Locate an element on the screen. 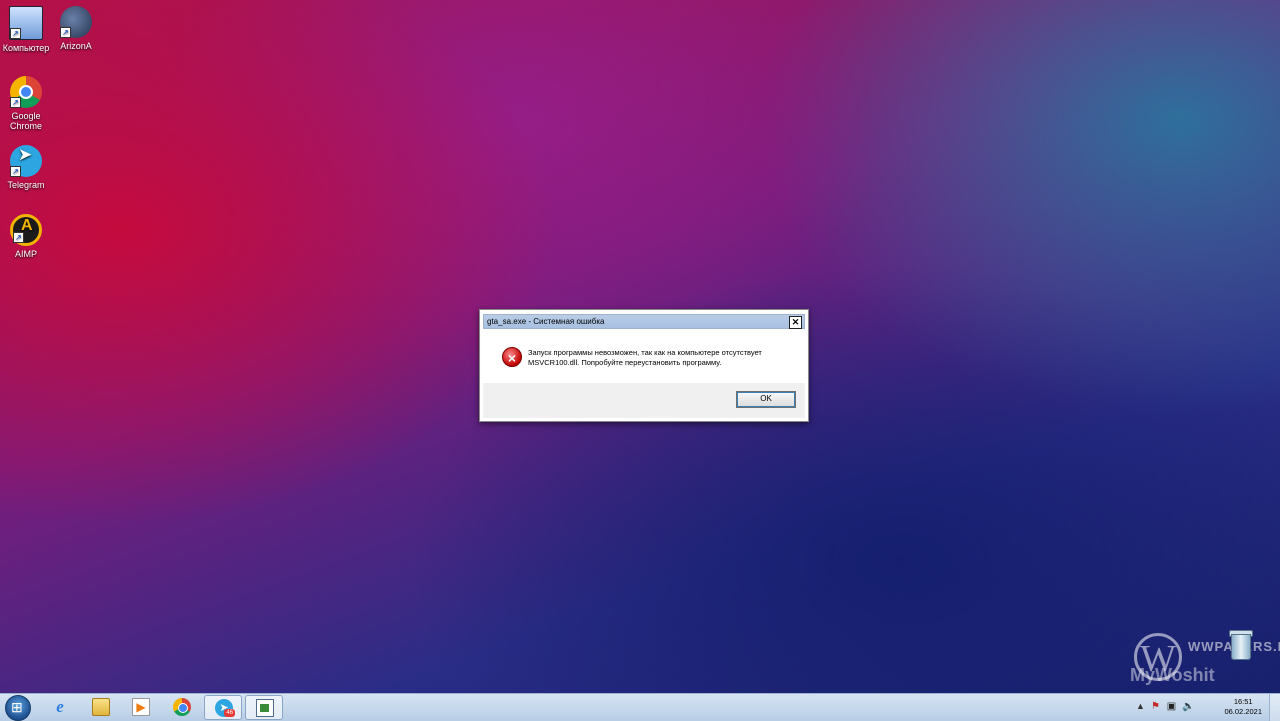 The image size is (1280, 721). taskbar-explorer is located at coordinates (101, 707).